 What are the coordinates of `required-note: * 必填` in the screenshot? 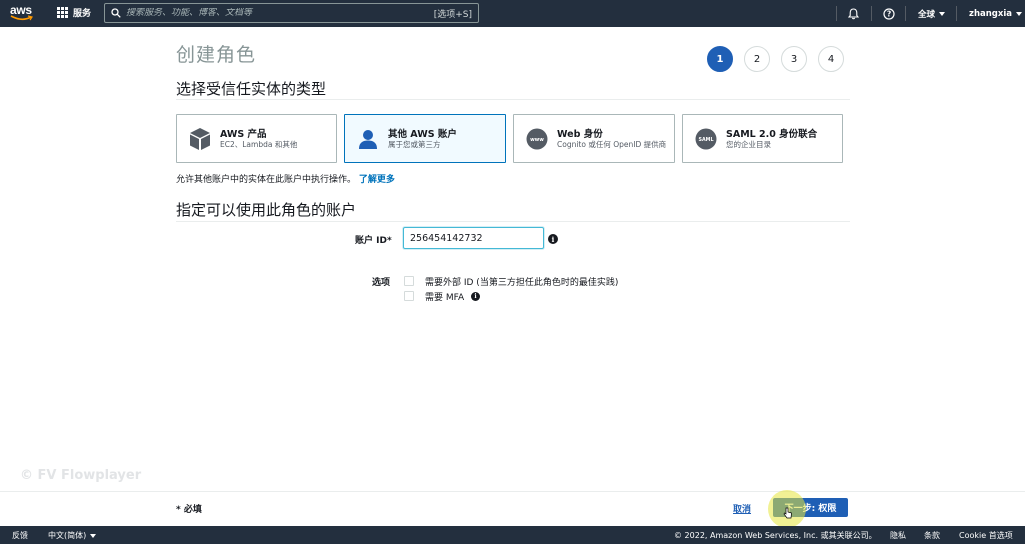 It's located at (189, 510).